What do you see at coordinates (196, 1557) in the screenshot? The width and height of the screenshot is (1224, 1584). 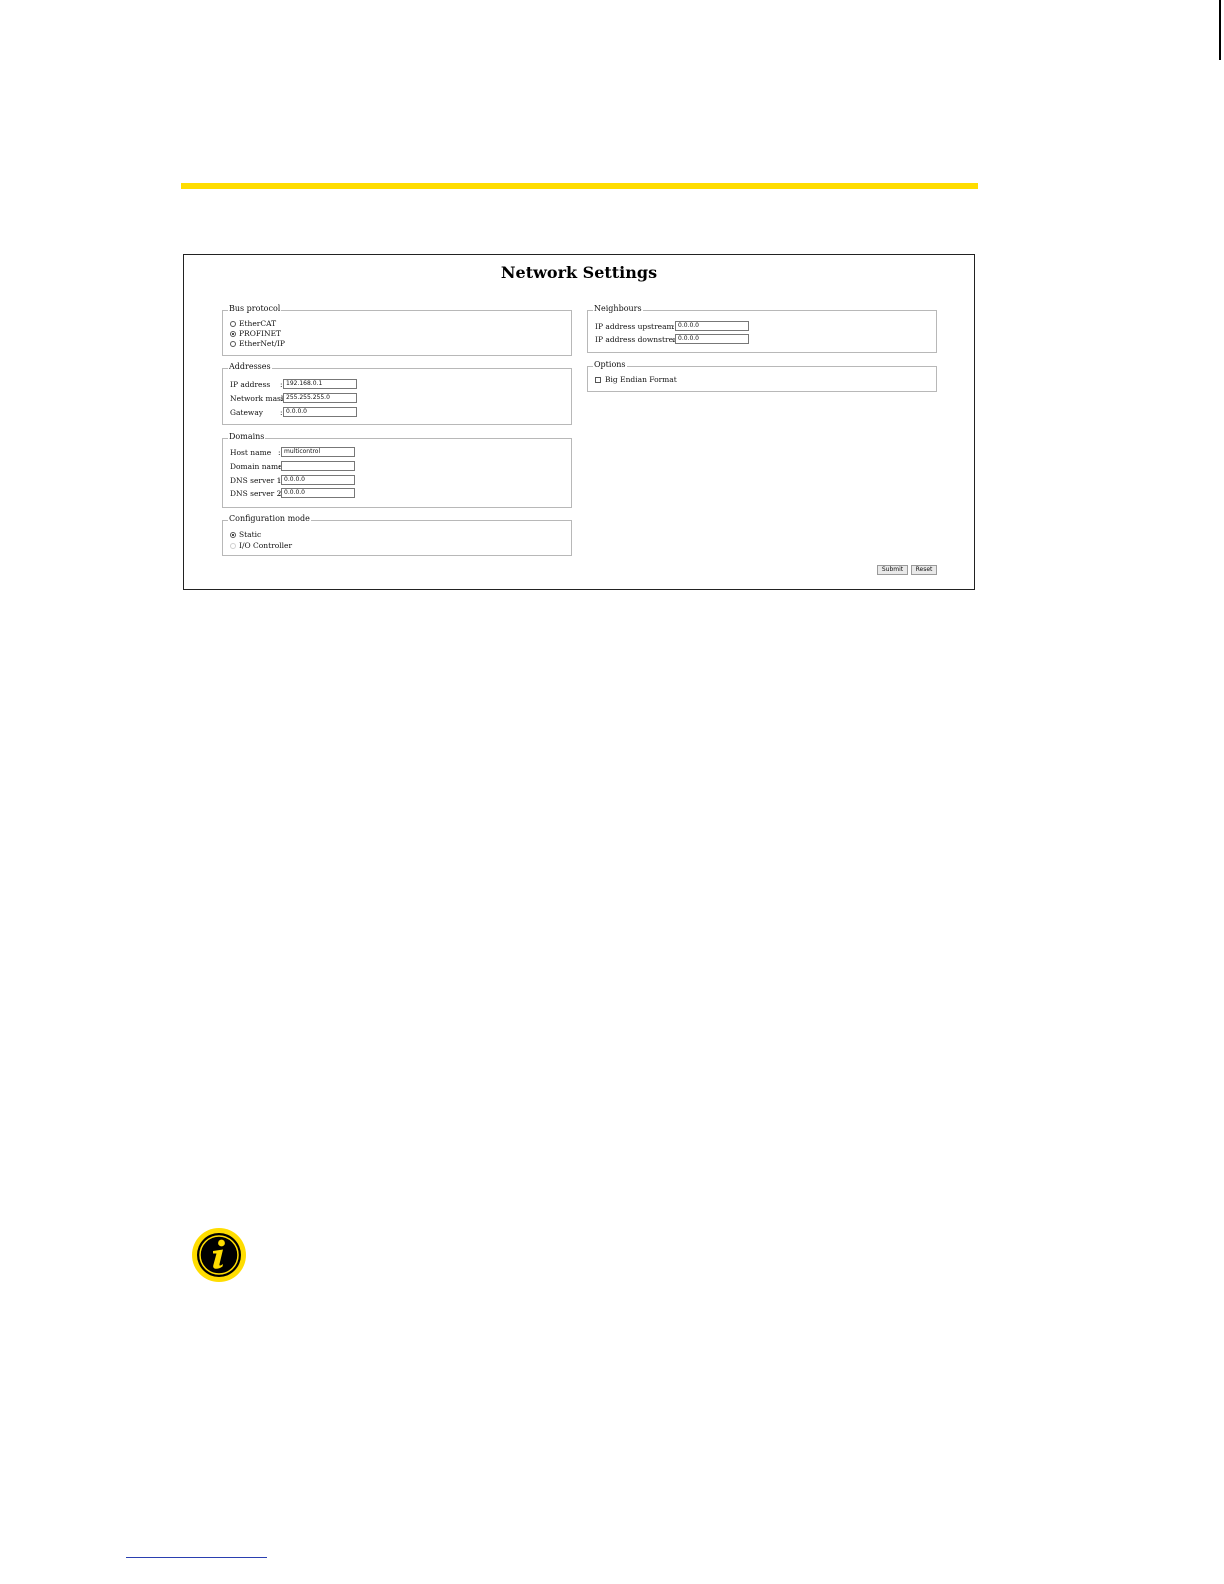 I see `footer-link-underline` at bounding box center [196, 1557].